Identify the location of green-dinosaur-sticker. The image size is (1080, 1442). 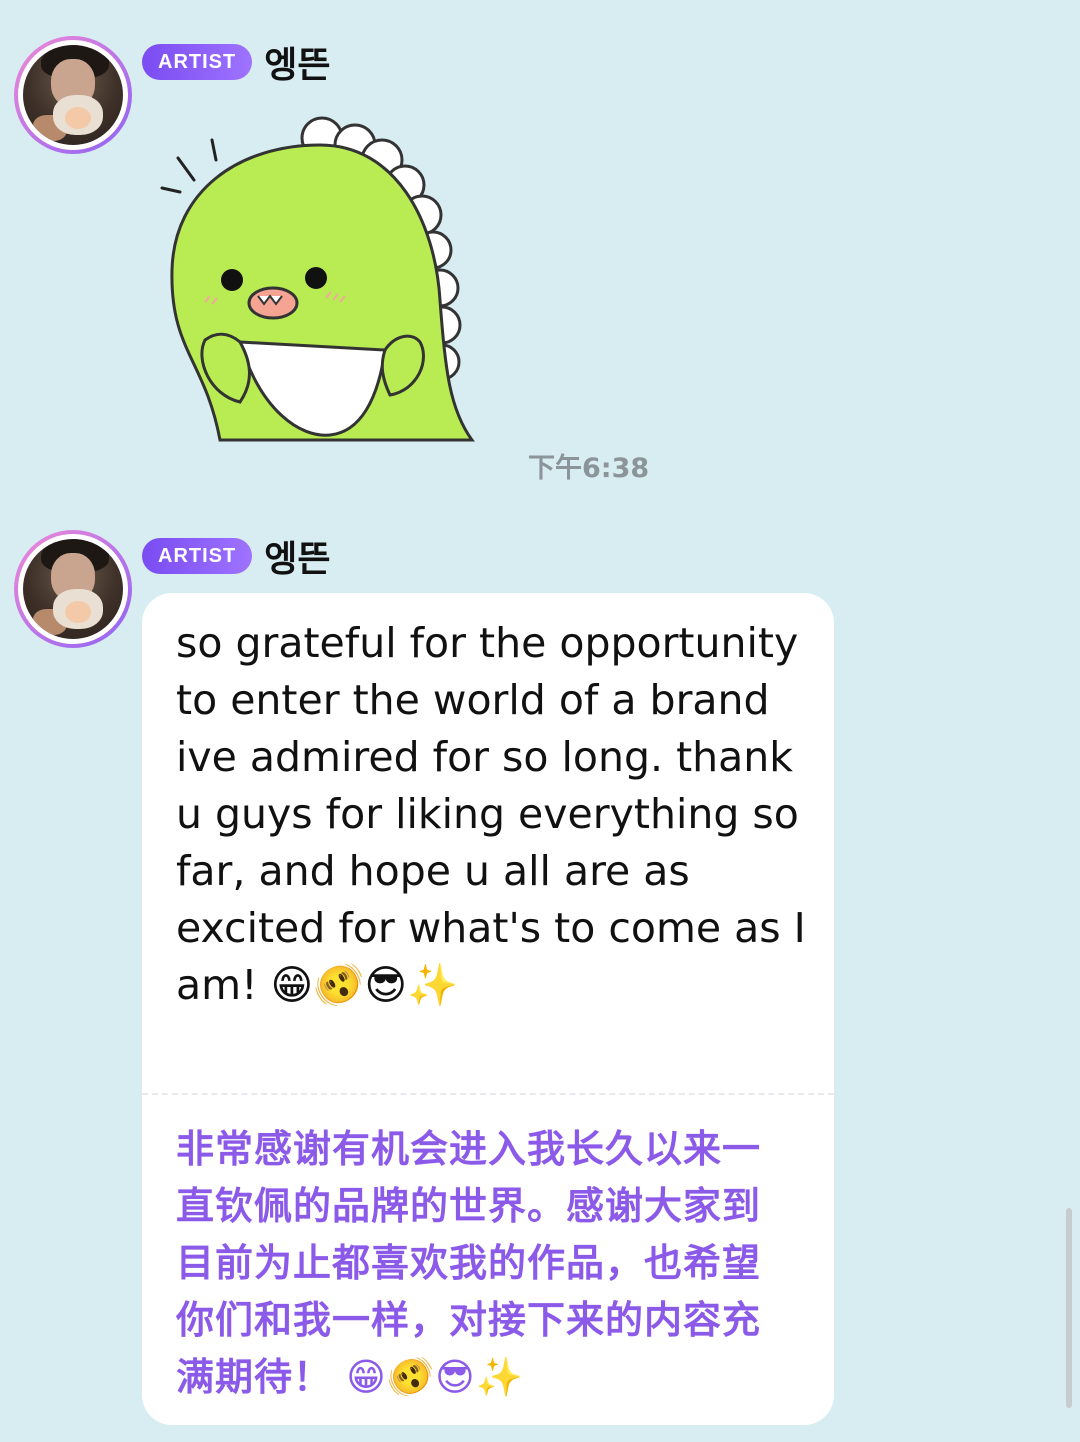
(315, 280).